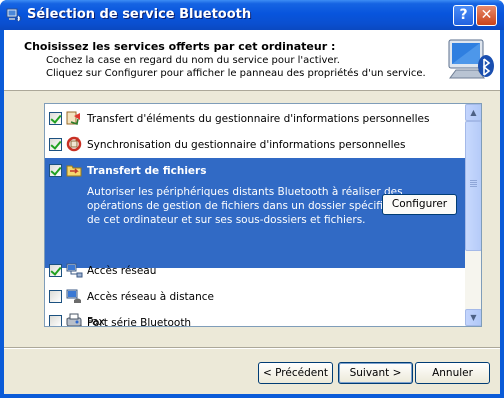 Image resolution: width=504 pixels, height=398 pixels. Describe the element at coordinates (73, 296) in the screenshot. I see `dialup-networking-icon` at that location.